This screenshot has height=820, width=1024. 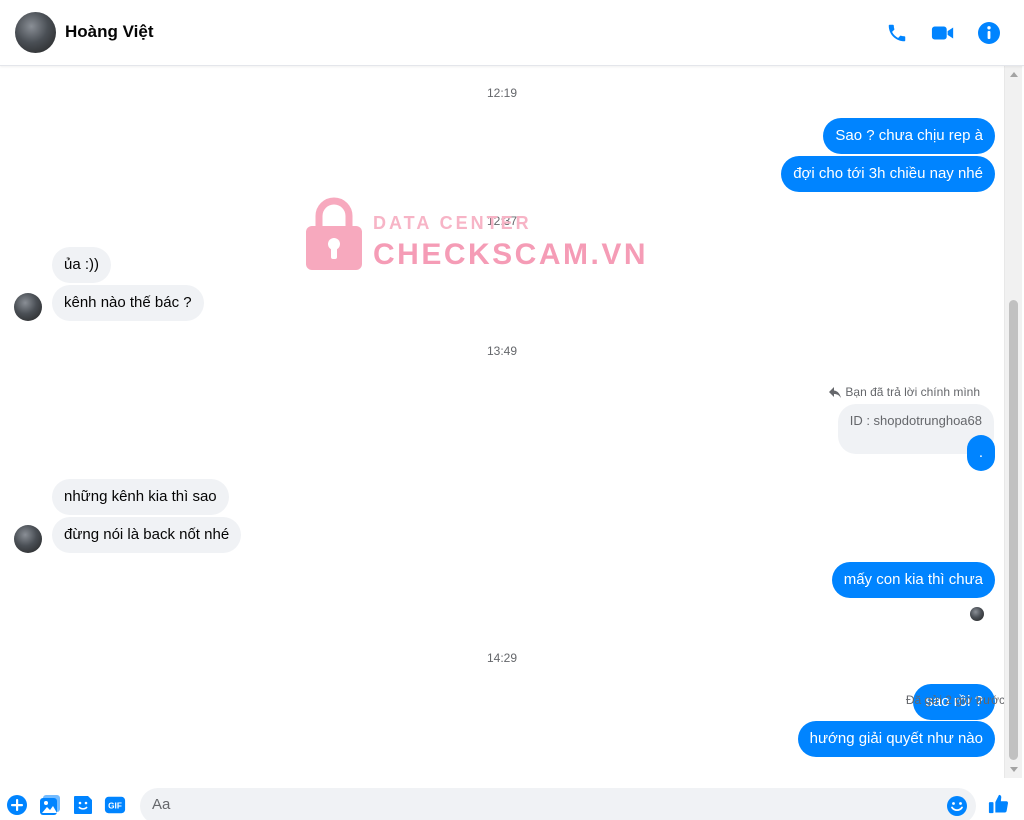 What do you see at coordinates (999, 804) in the screenshot?
I see `thumbs-up-icon` at bounding box center [999, 804].